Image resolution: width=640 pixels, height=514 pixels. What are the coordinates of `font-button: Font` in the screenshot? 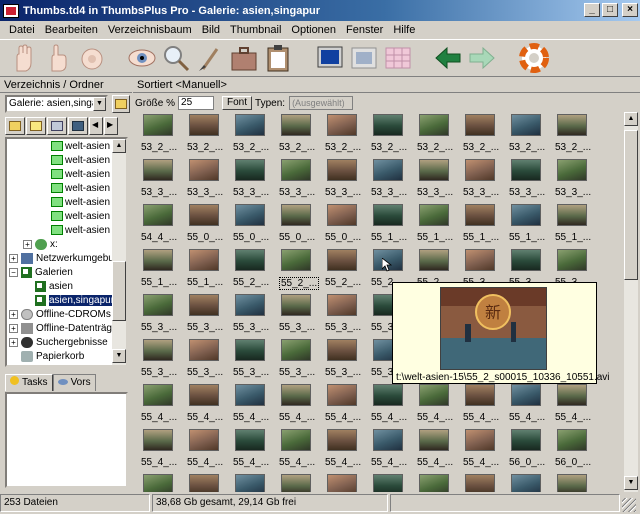 It's located at (237, 103).